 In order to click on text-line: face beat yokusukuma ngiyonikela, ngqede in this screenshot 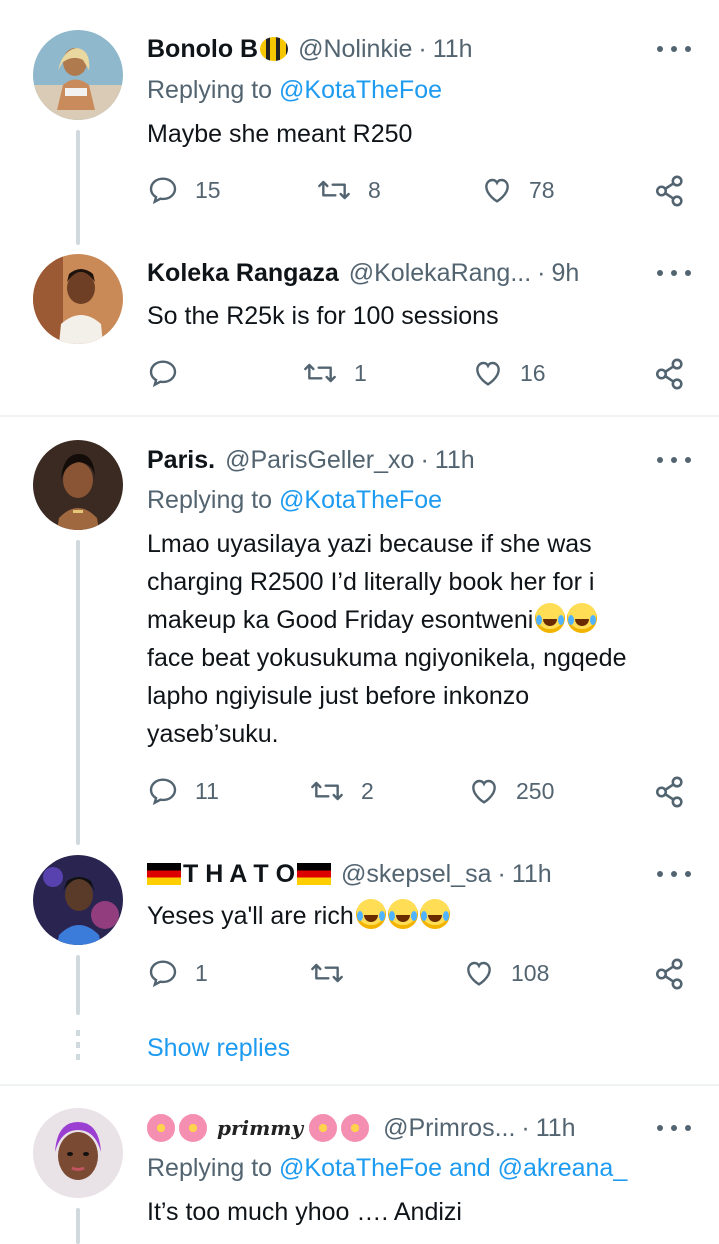, I will do `click(387, 658)`.